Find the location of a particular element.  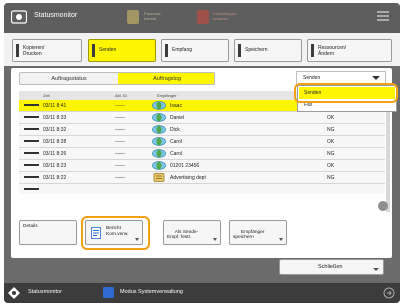

row-recipient: Daniel is located at coordinates (177, 118).